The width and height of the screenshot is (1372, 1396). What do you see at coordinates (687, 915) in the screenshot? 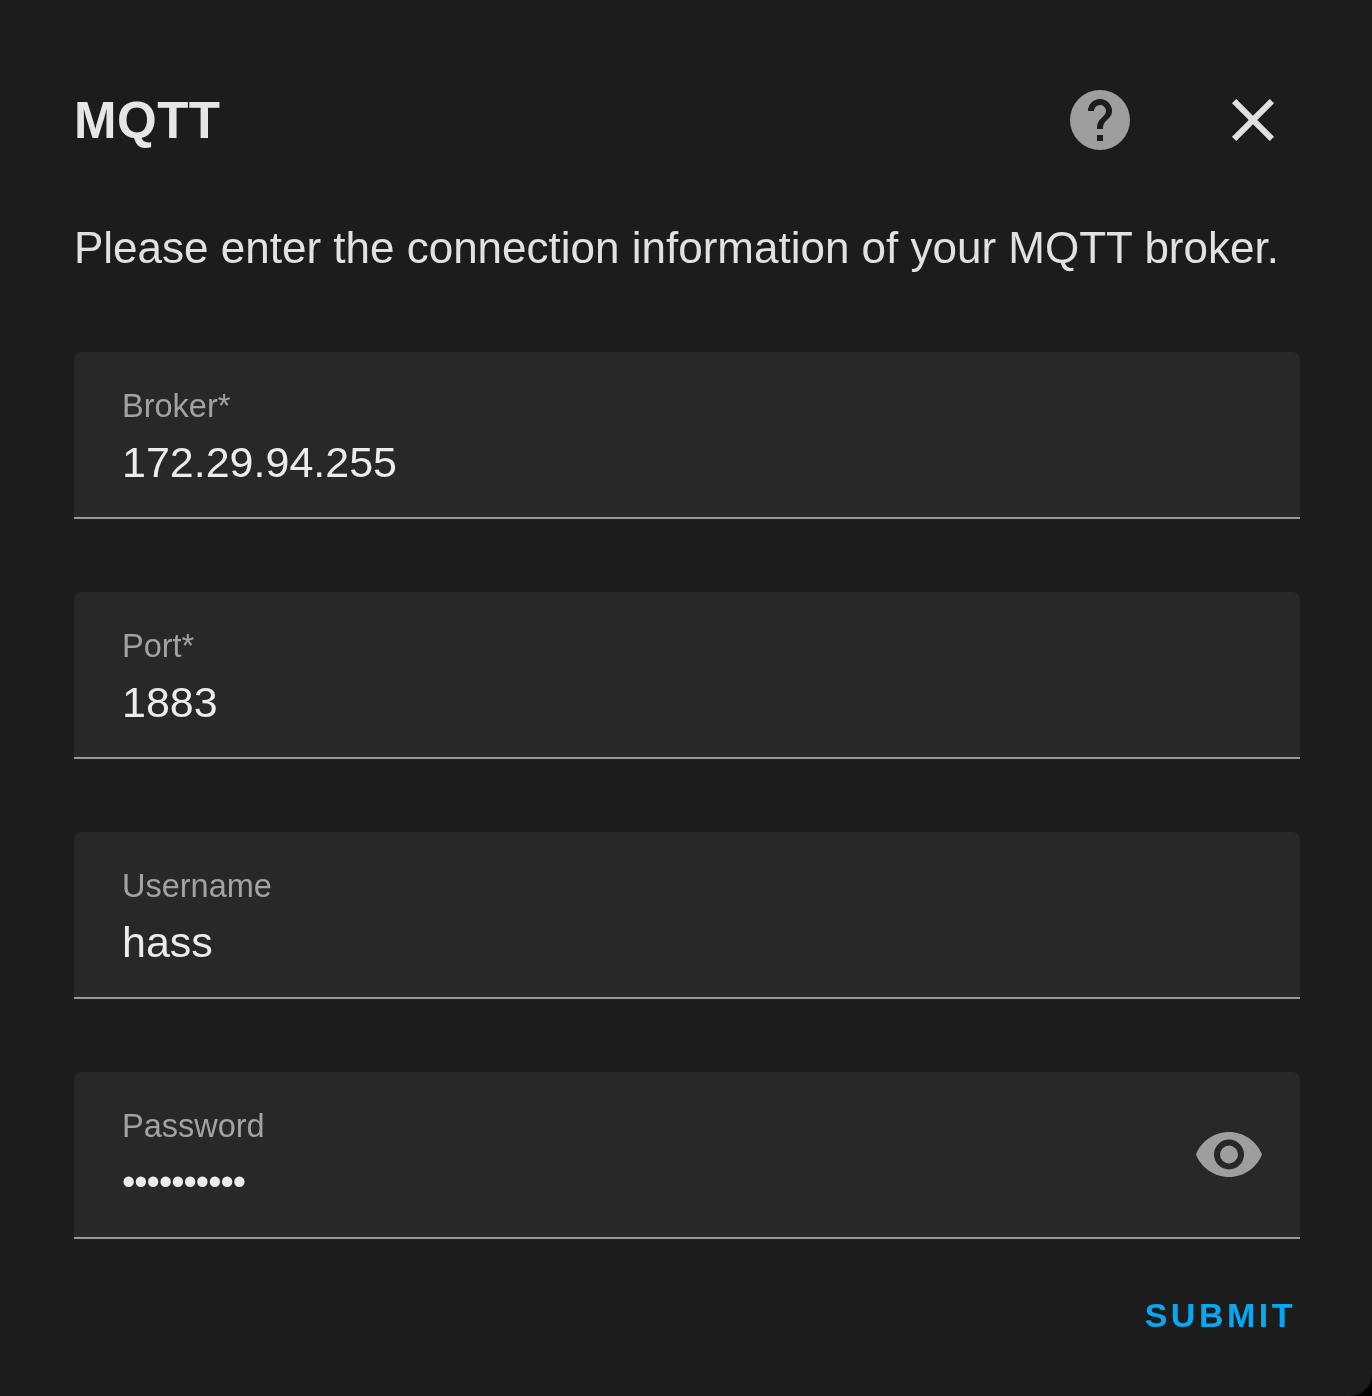
I see `input-field: Username hass` at bounding box center [687, 915].